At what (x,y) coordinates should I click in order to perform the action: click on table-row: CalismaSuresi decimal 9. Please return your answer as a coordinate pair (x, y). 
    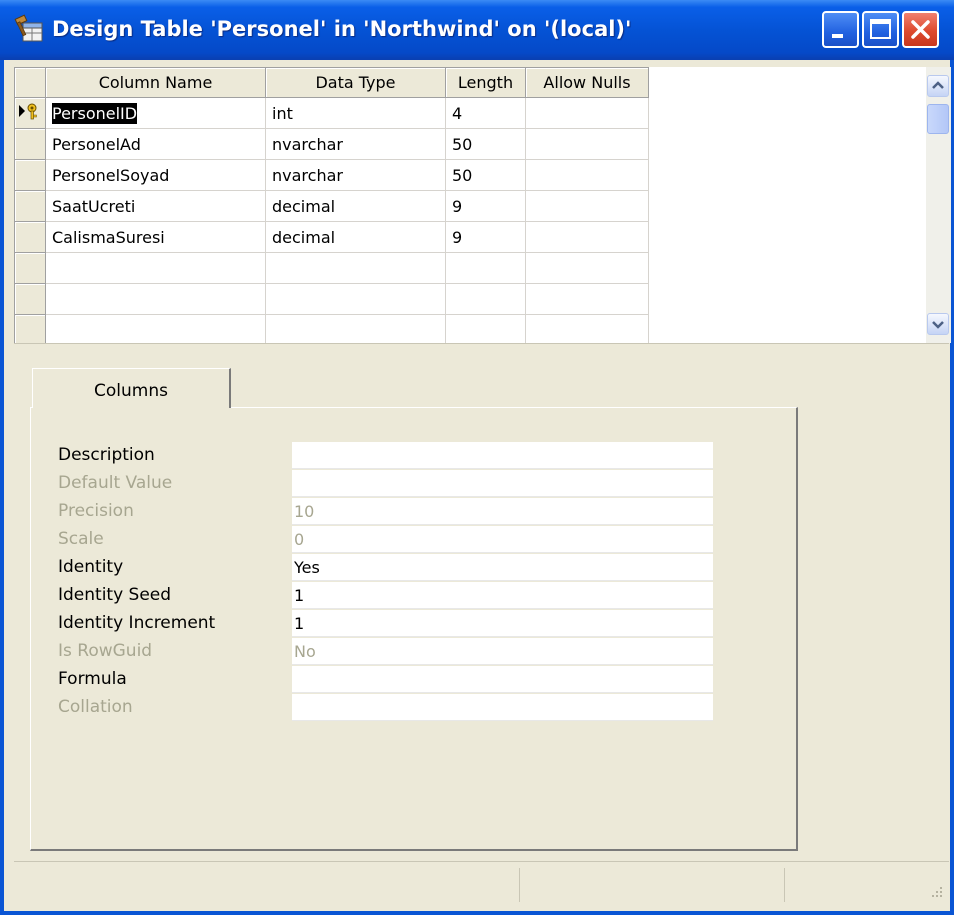
    Looking at the image, I should click on (331, 237).